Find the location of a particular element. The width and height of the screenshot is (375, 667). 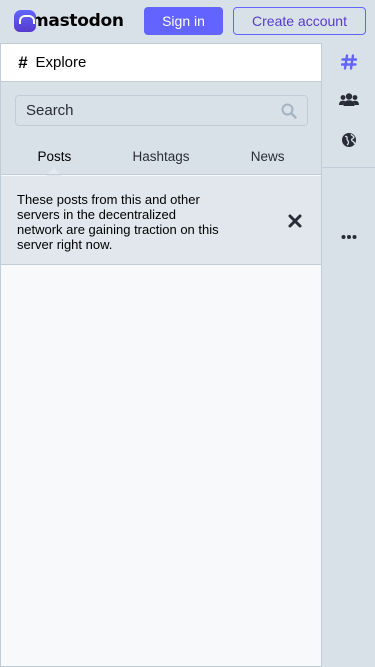

tab-news: News is located at coordinates (267, 156).